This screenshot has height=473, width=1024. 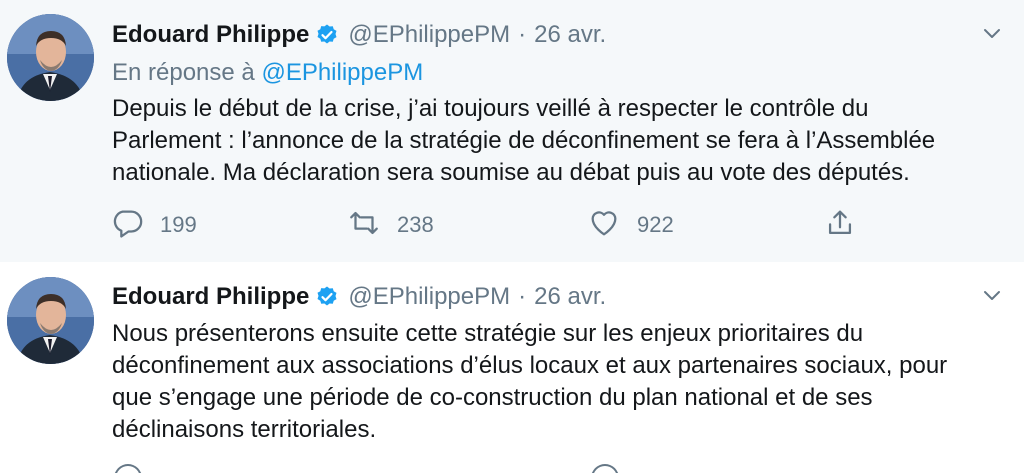 What do you see at coordinates (630, 225) in the screenshot?
I see `like-button: 922` at bounding box center [630, 225].